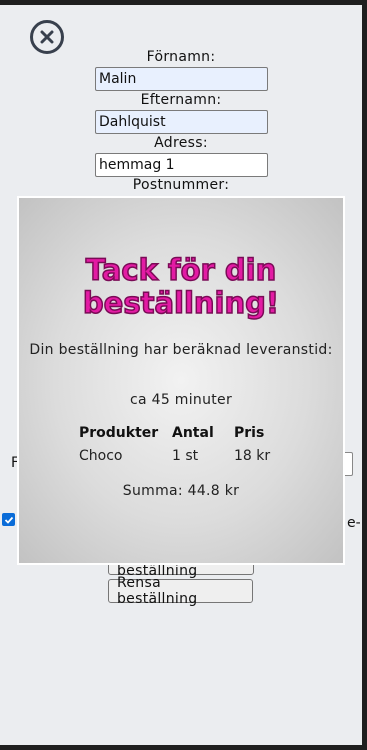 This screenshot has height=750, width=367. Describe the element at coordinates (181, 165) in the screenshot. I see `address-input` at that location.